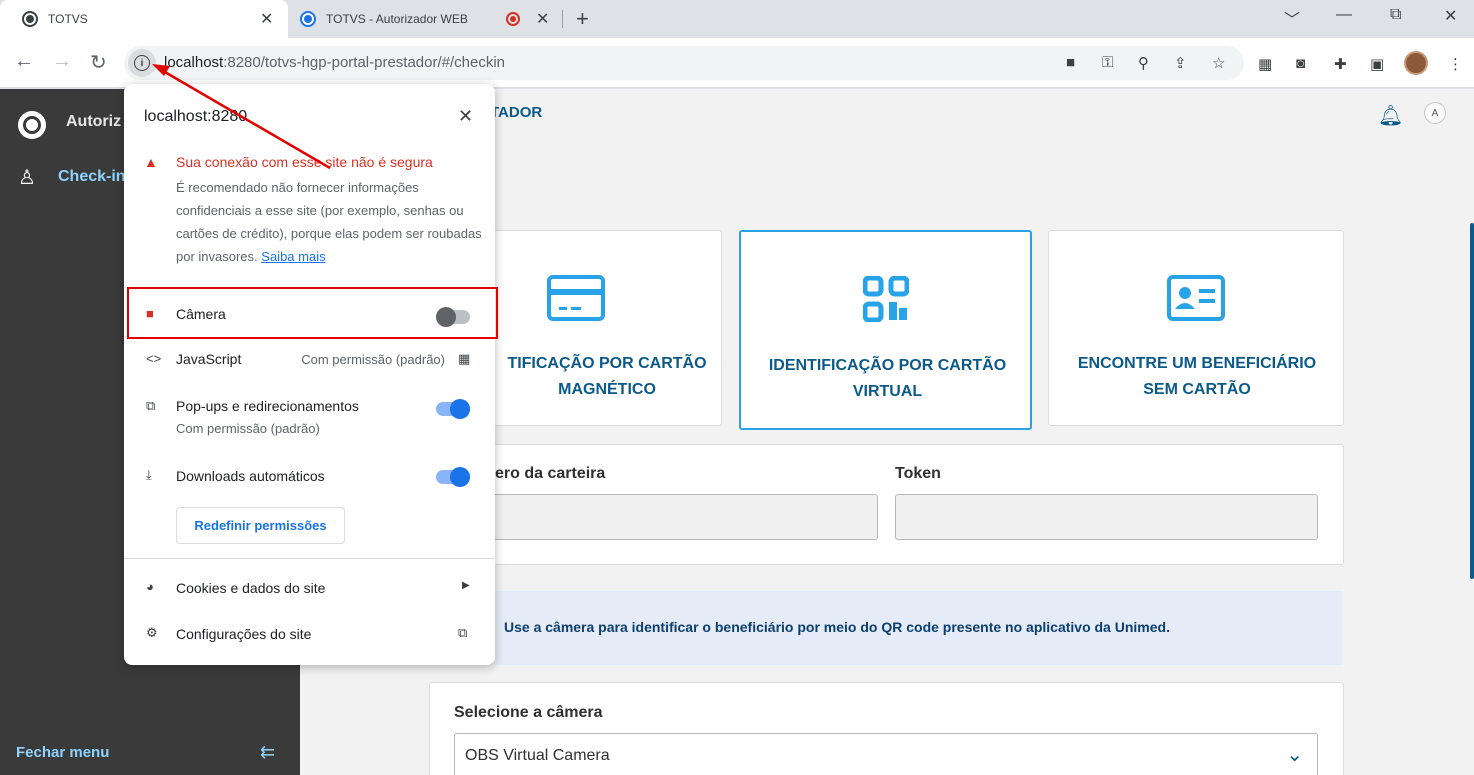 The height and width of the screenshot is (775, 1474). I want to click on page-header-title: TADOR, so click(516, 112).